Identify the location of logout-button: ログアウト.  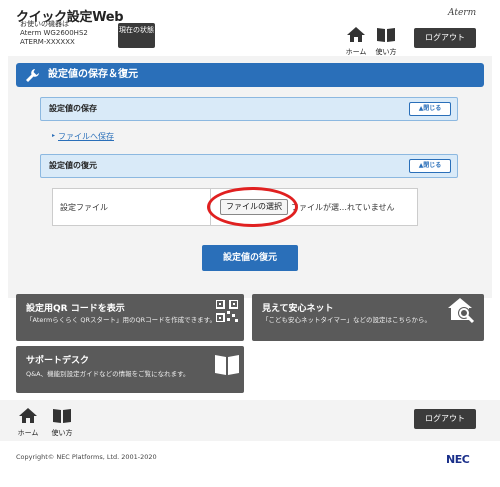
(445, 38).